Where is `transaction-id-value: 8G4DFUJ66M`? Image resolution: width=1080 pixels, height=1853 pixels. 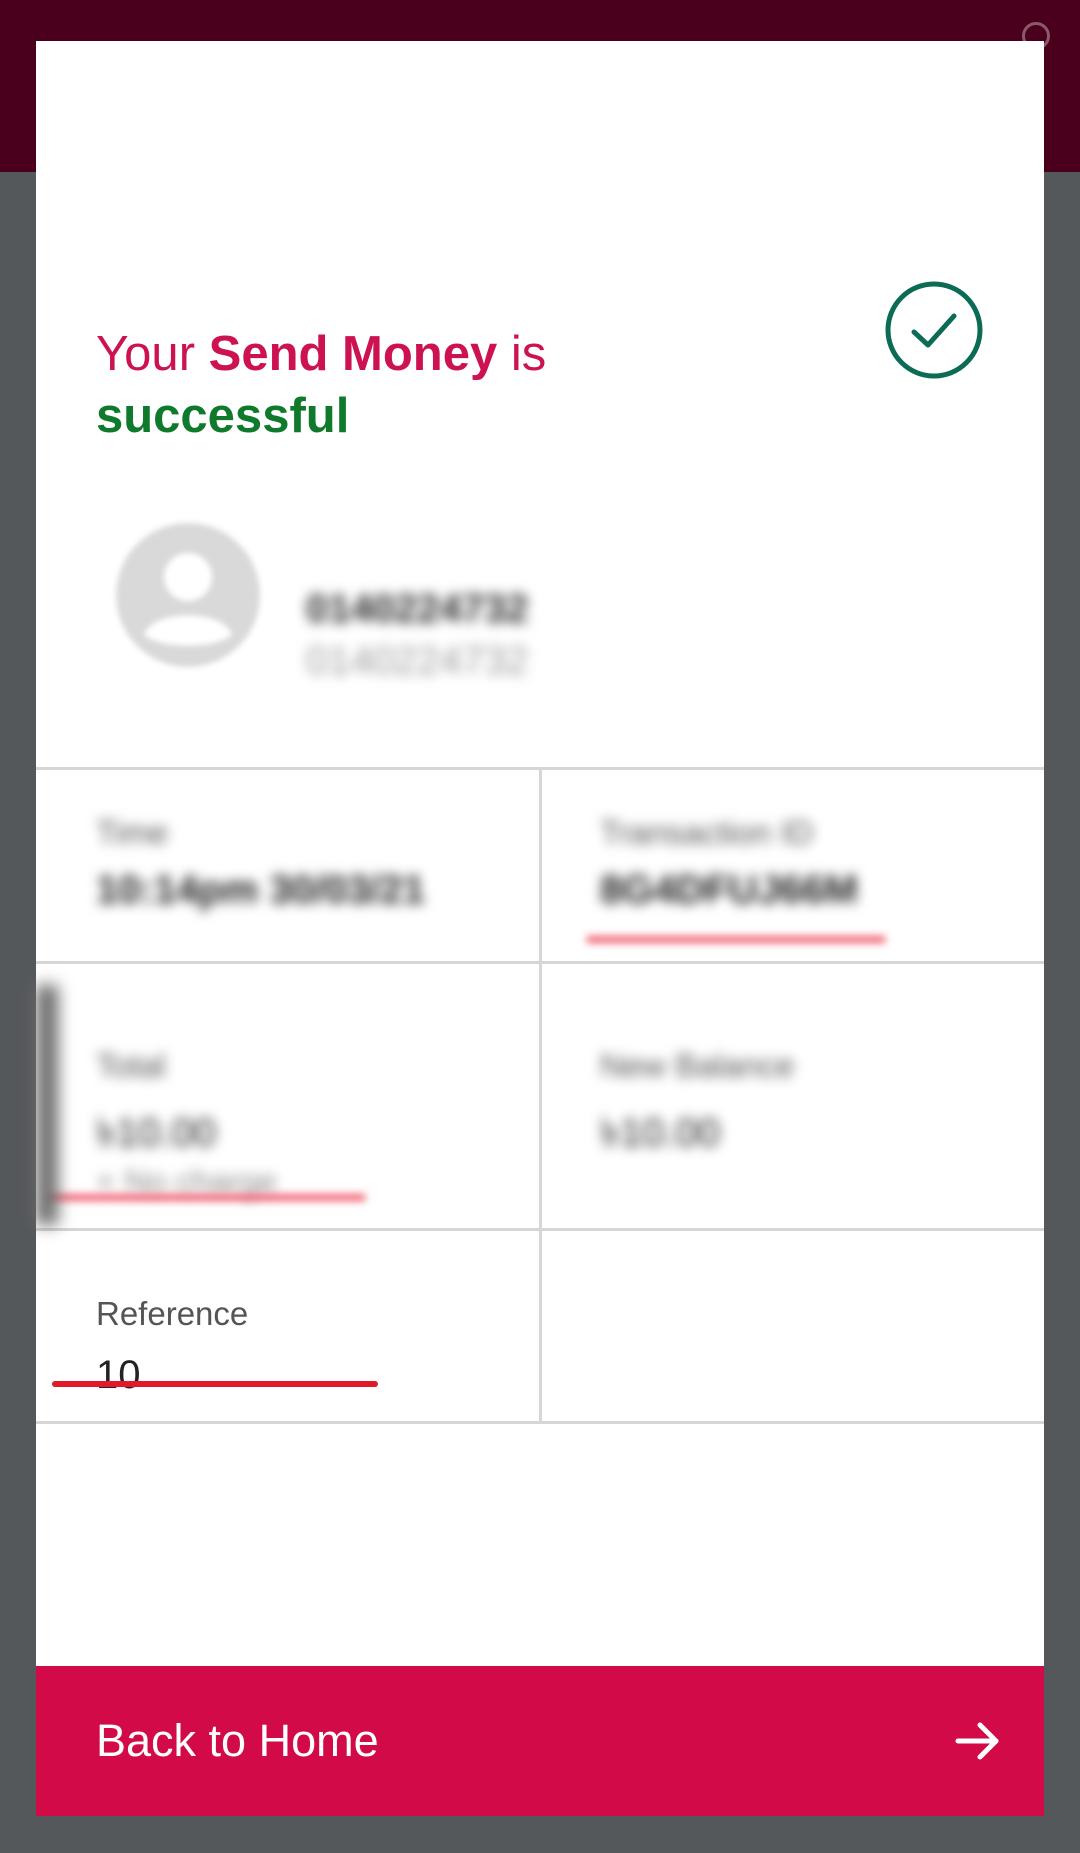 transaction-id-value: 8G4DFUJ66M is located at coordinates (729, 890).